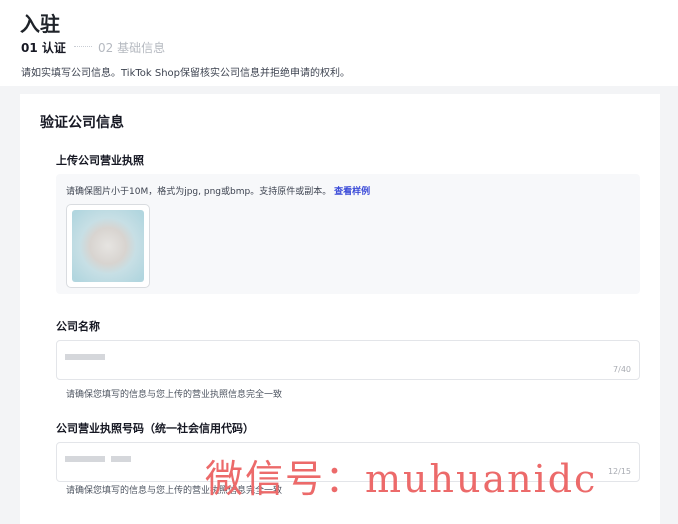 The image size is (678, 524). What do you see at coordinates (43, 47) in the screenshot?
I see `step-certification: 01 认证` at bounding box center [43, 47].